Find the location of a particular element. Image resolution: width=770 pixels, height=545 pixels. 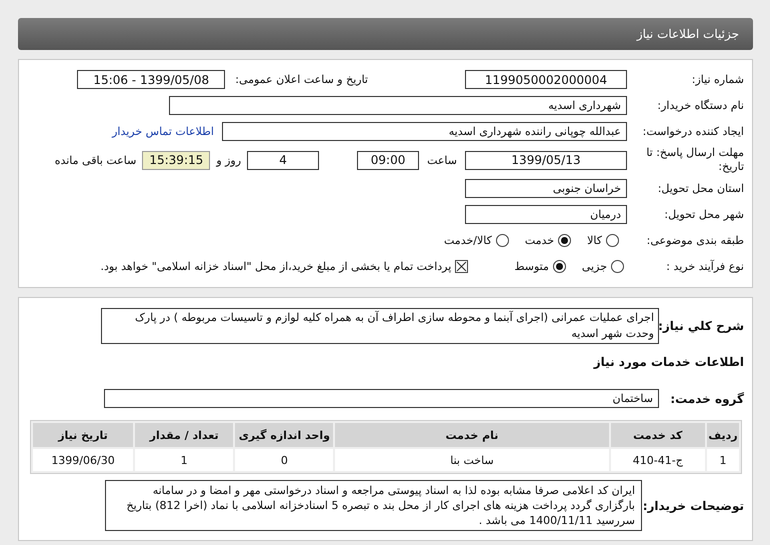

description-text: اجرای عملیات عمرانی (اجرای آبنما و محوطه سازی اطراف آن به همراه کلیه لوازم و تاسیسات مربوطه ) در پارک وحدت شهر اسدیه is located at coordinates (380, 326).